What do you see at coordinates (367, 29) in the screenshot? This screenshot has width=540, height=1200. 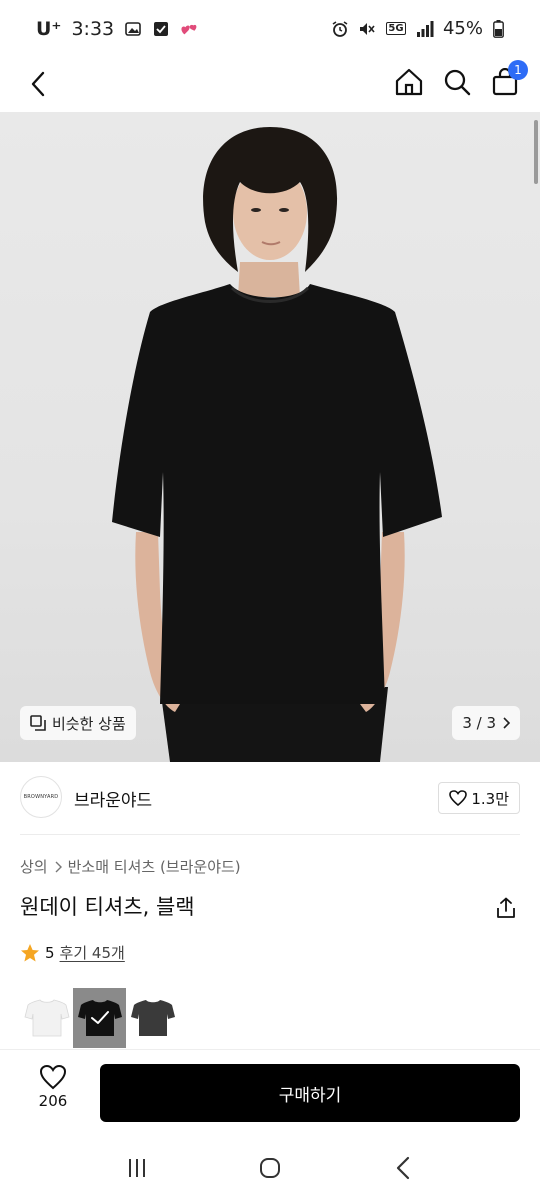 I see `mute-icon` at bounding box center [367, 29].